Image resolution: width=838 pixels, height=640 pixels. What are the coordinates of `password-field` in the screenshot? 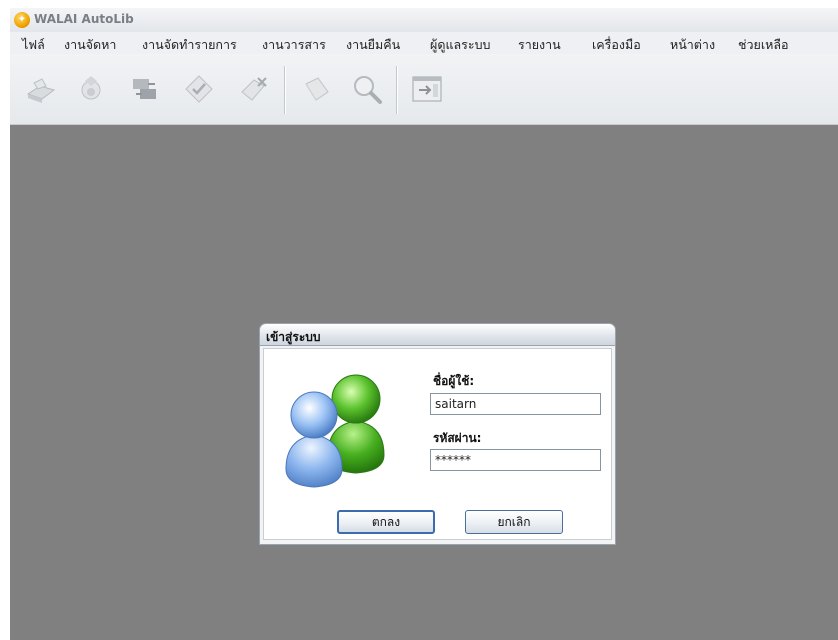 It's located at (515, 460).